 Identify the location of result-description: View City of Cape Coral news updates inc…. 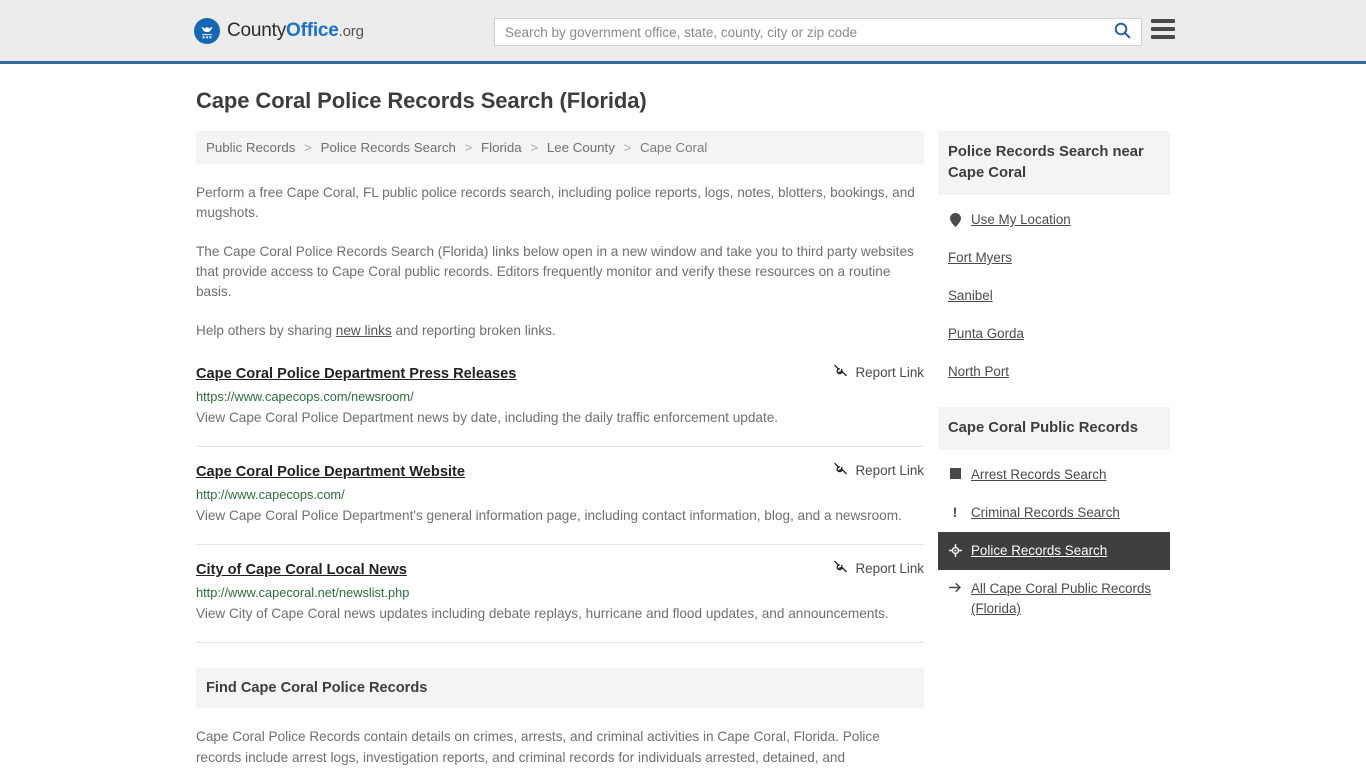
(542, 613).